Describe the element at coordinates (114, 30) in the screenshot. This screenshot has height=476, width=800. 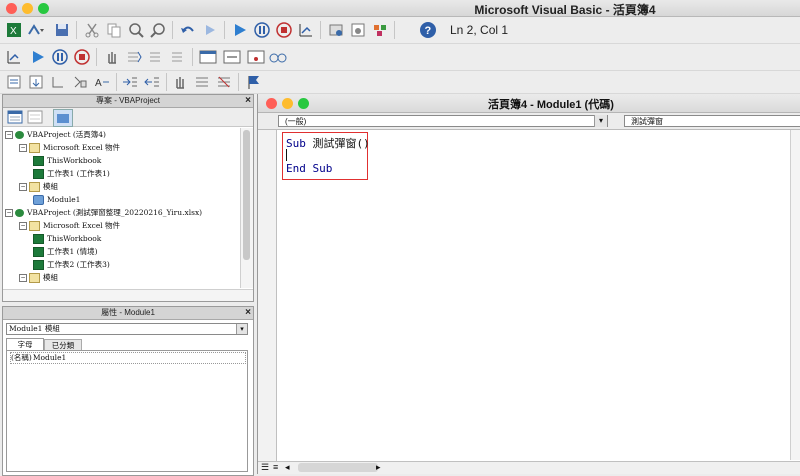
I see `copy-icon` at that location.